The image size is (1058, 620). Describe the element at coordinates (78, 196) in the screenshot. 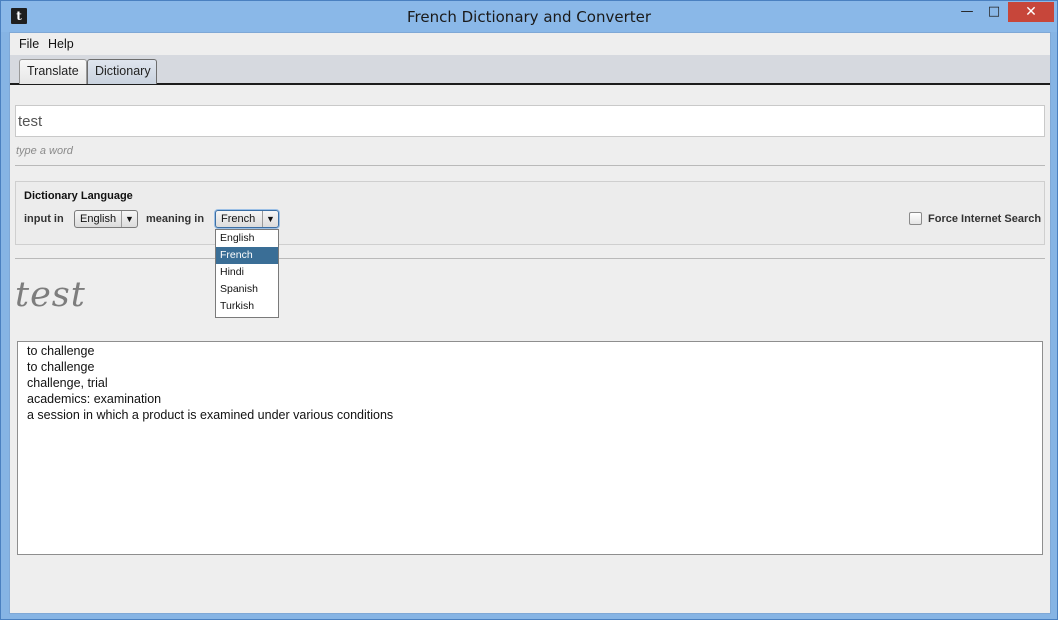

I see `panel-title: Dictionary Language` at that location.